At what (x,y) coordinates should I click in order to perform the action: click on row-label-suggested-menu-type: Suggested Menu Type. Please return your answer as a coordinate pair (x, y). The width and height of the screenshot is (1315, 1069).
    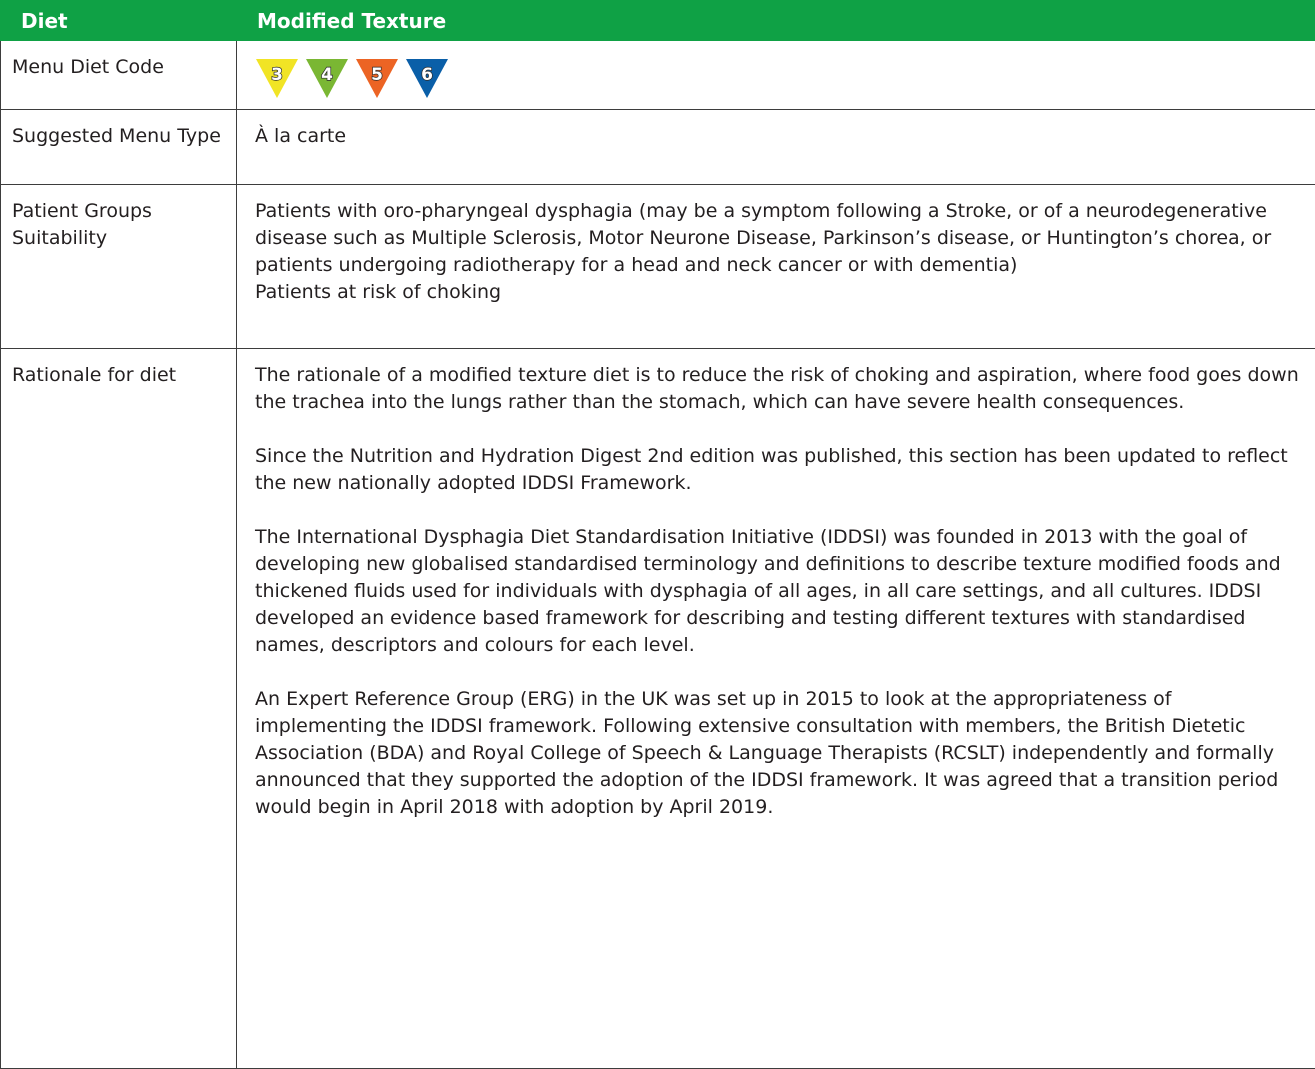
    Looking at the image, I should click on (119, 147).